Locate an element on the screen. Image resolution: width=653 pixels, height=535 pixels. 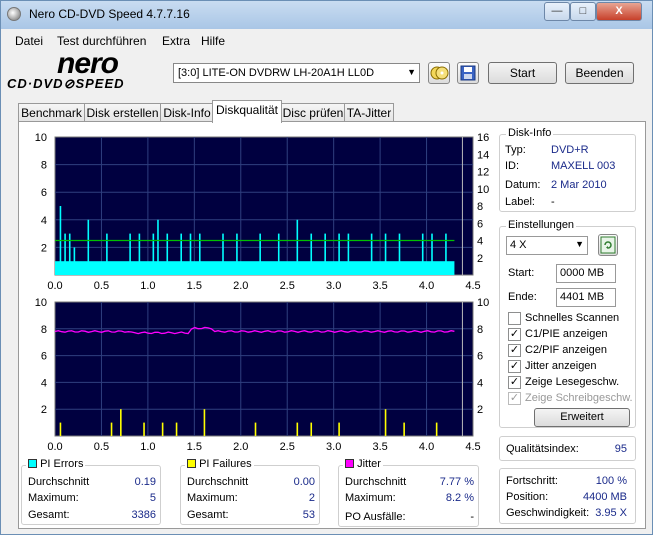
refresh-button is located at coordinates (608, 245).